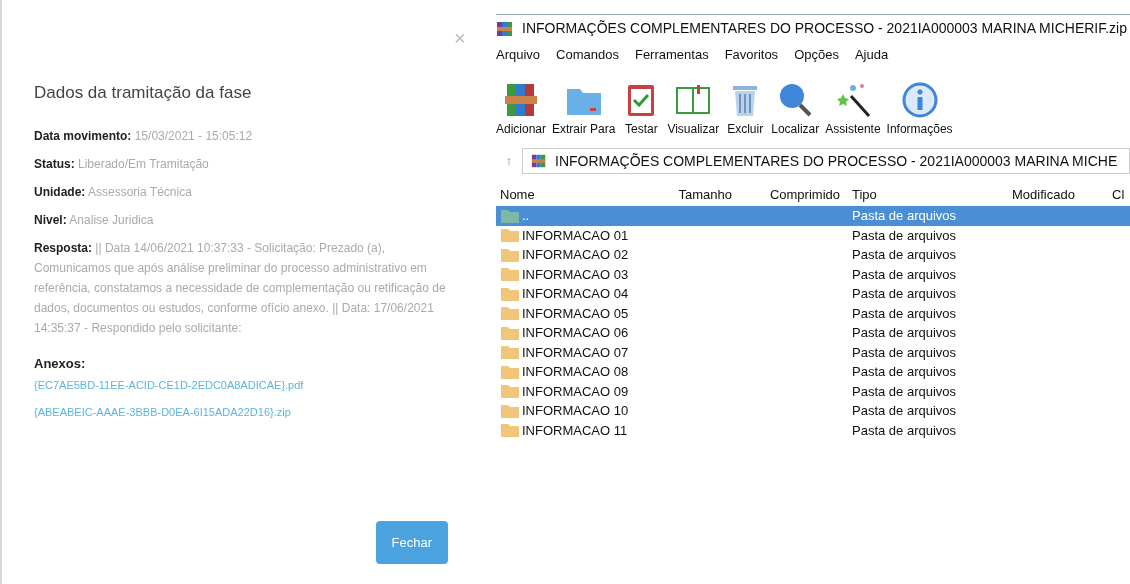  What do you see at coordinates (671, 55) in the screenshot?
I see `menu-item: Ferramentas` at bounding box center [671, 55].